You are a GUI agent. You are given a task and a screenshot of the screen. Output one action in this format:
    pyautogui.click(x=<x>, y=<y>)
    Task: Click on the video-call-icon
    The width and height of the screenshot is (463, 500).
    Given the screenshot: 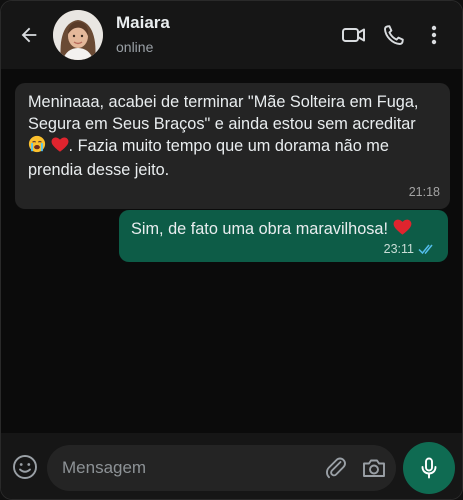 What is the action you would take?
    pyautogui.click(x=353, y=35)
    